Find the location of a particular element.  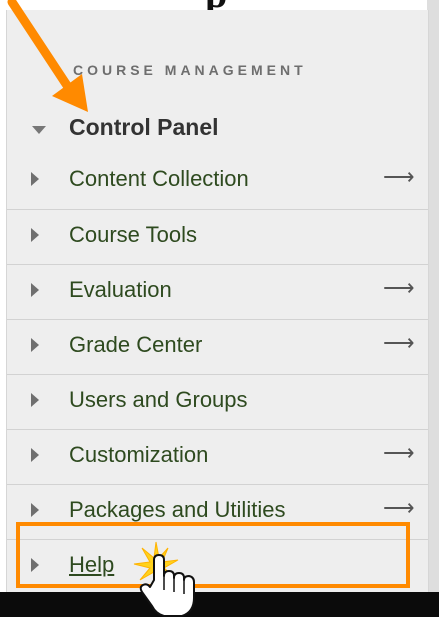

menu-item-label: Packages and Utilities is located at coordinates (177, 509).